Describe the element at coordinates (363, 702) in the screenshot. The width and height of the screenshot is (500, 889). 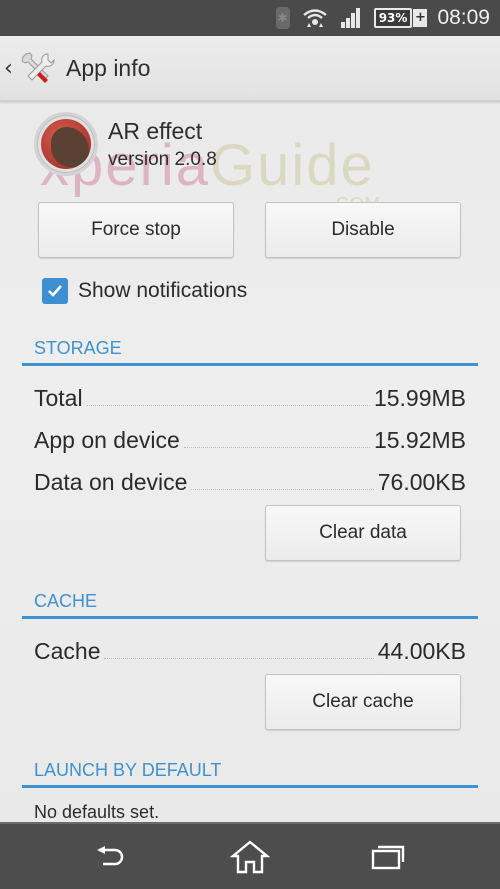
I see `clear-cache-button: Clear cache` at that location.